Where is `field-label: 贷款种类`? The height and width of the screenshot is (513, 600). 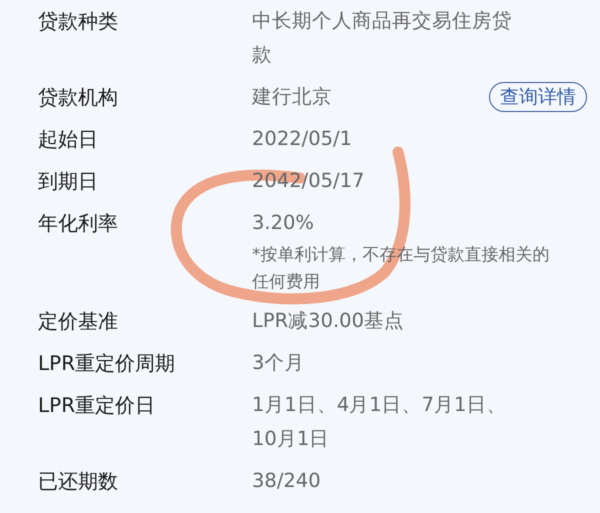 field-label: 贷款种类 is located at coordinates (78, 21).